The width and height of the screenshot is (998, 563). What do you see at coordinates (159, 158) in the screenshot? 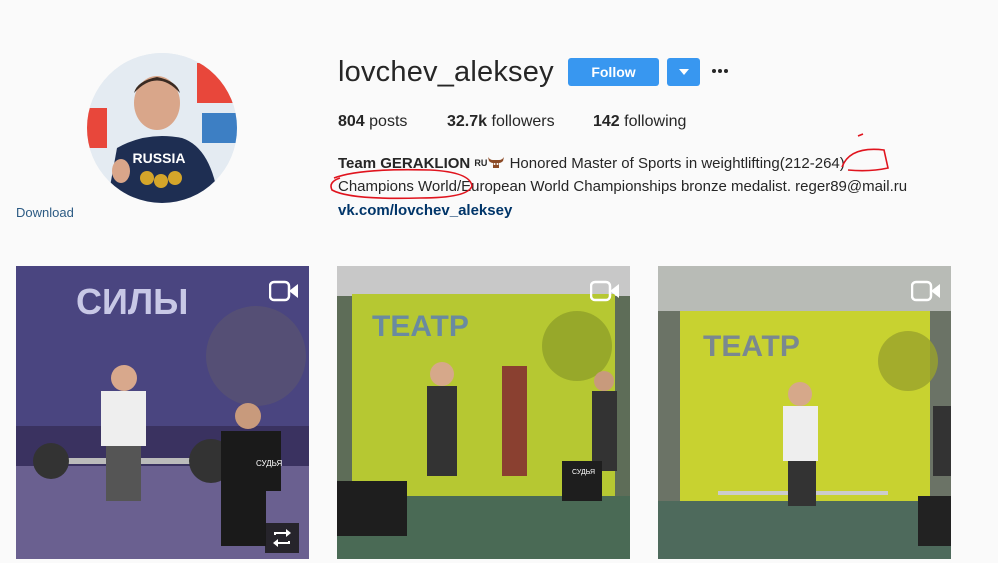
I see `avatar-shirt-text: RUSSIA` at bounding box center [159, 158].